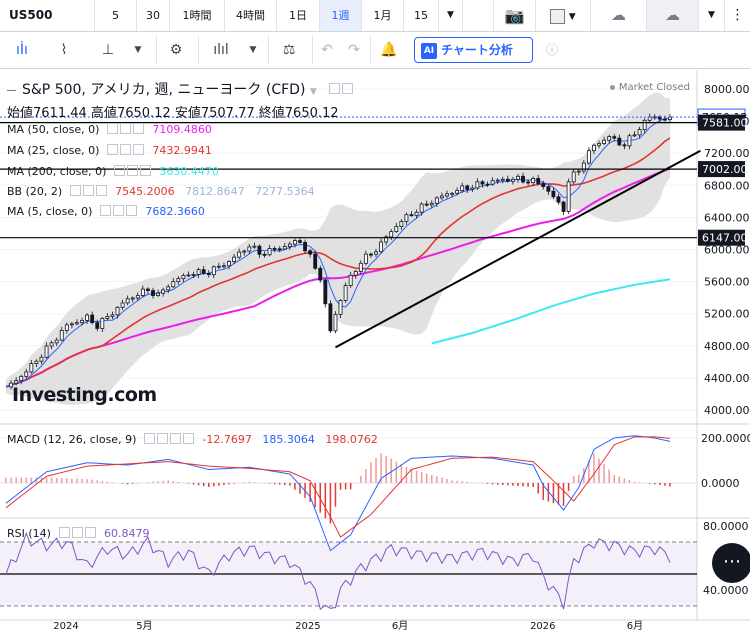  Describe the element at coordinates (326, 50) in the screenshot. I see `undo-icon: ↶` at that location.